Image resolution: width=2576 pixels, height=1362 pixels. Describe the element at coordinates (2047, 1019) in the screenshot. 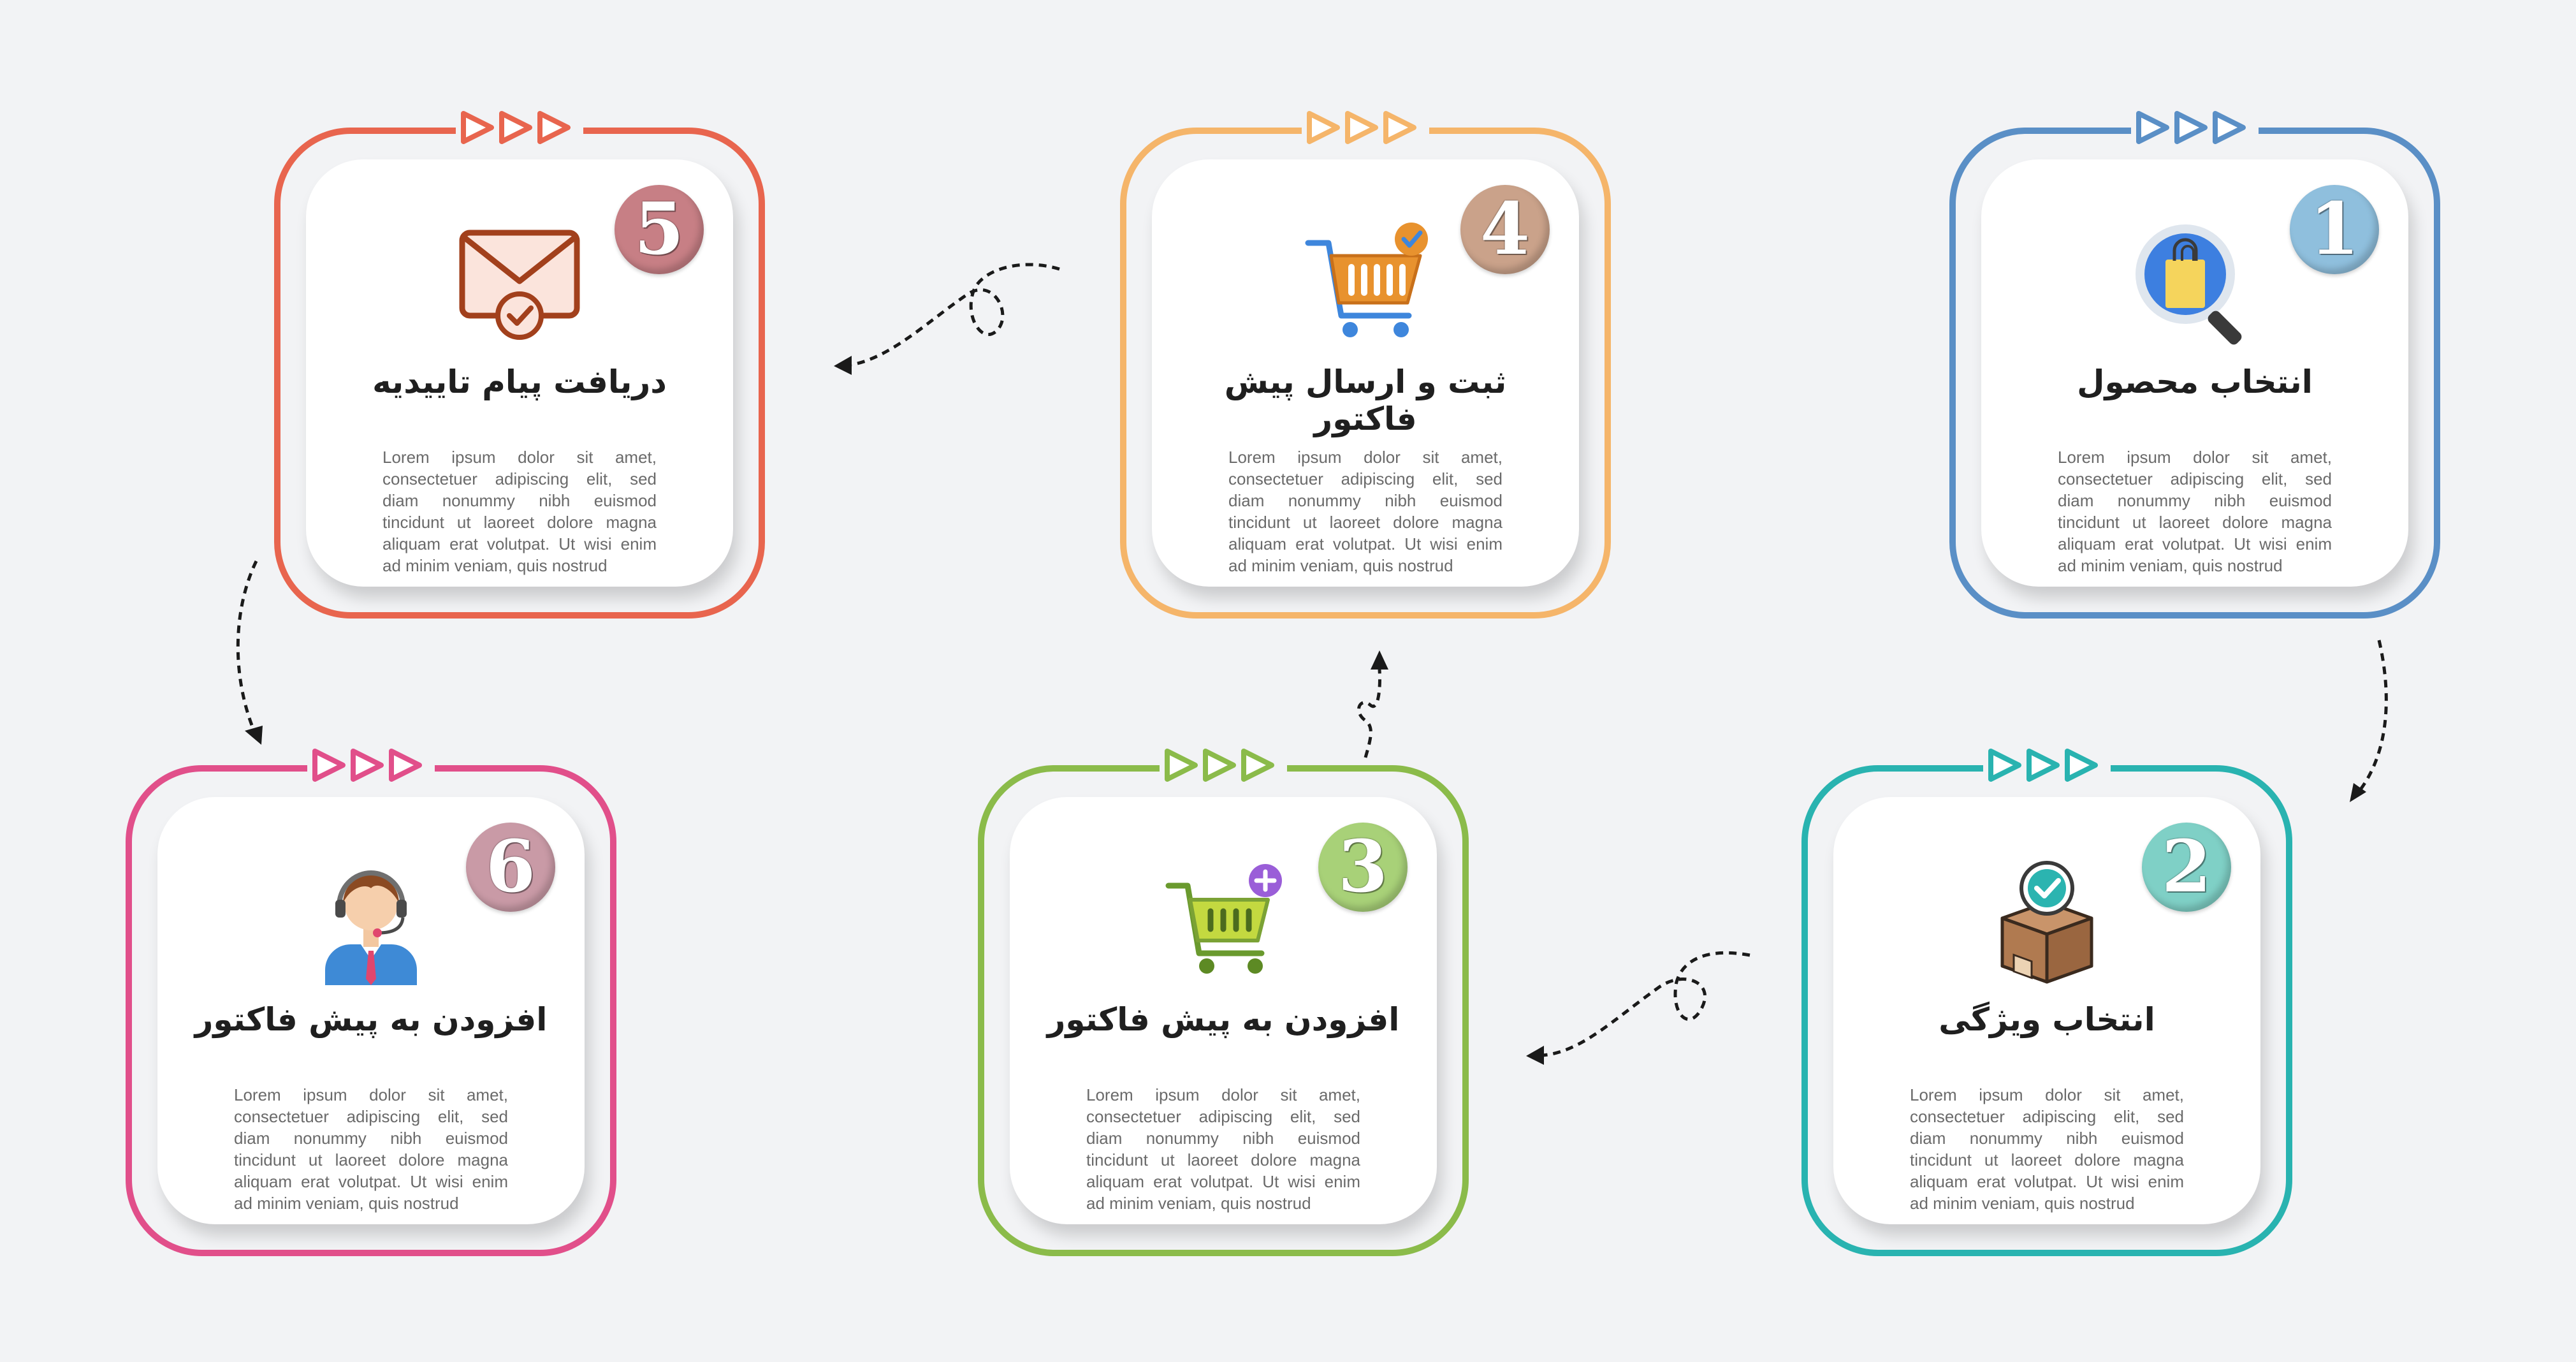

I see `step-title: انتخاب ویژگی` at that location.